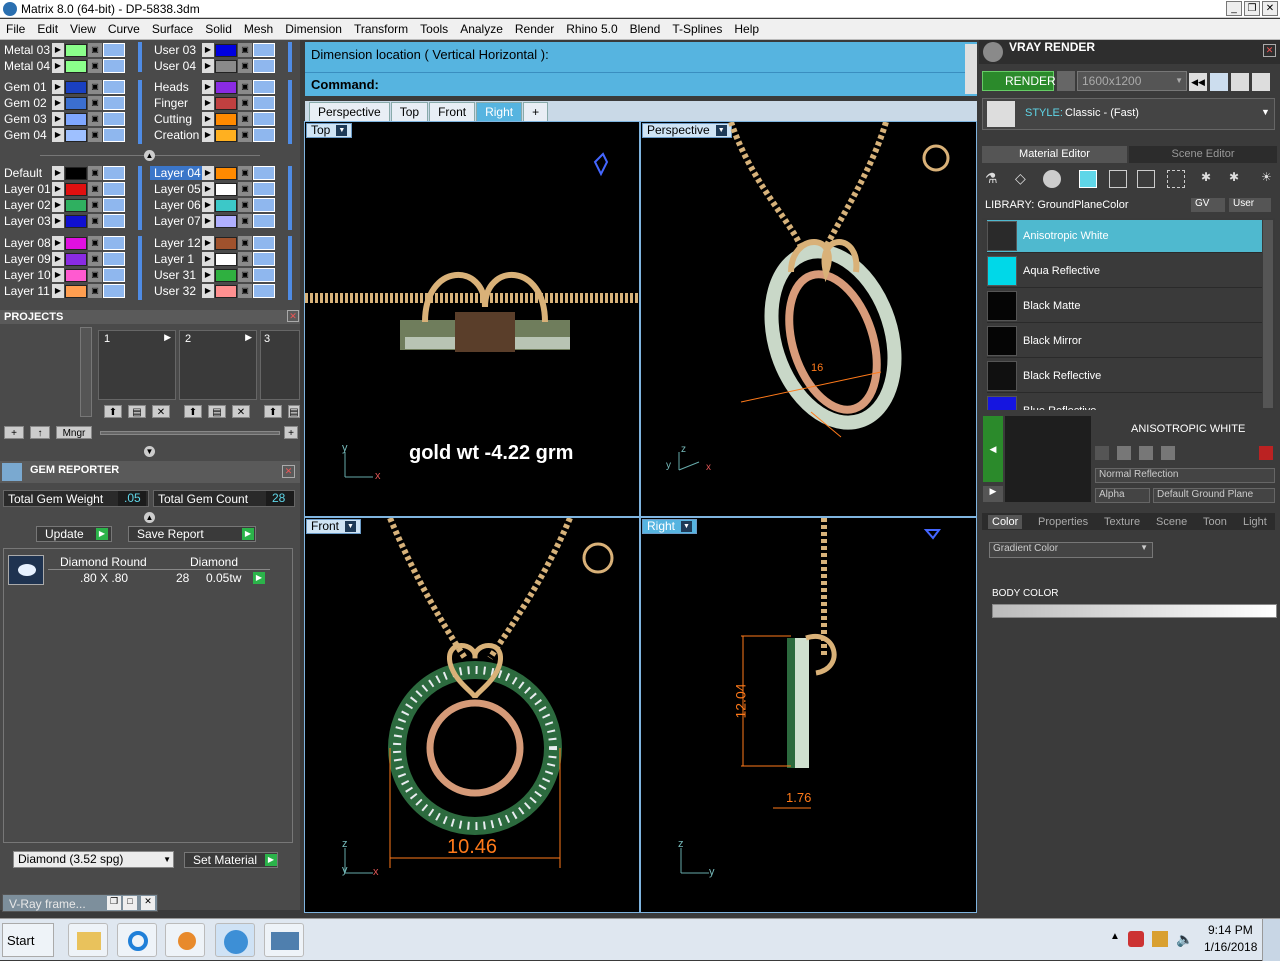  Describe the element at coordinates (88, 940) in the screenshot. I see `file-explorer-icon` at that location.